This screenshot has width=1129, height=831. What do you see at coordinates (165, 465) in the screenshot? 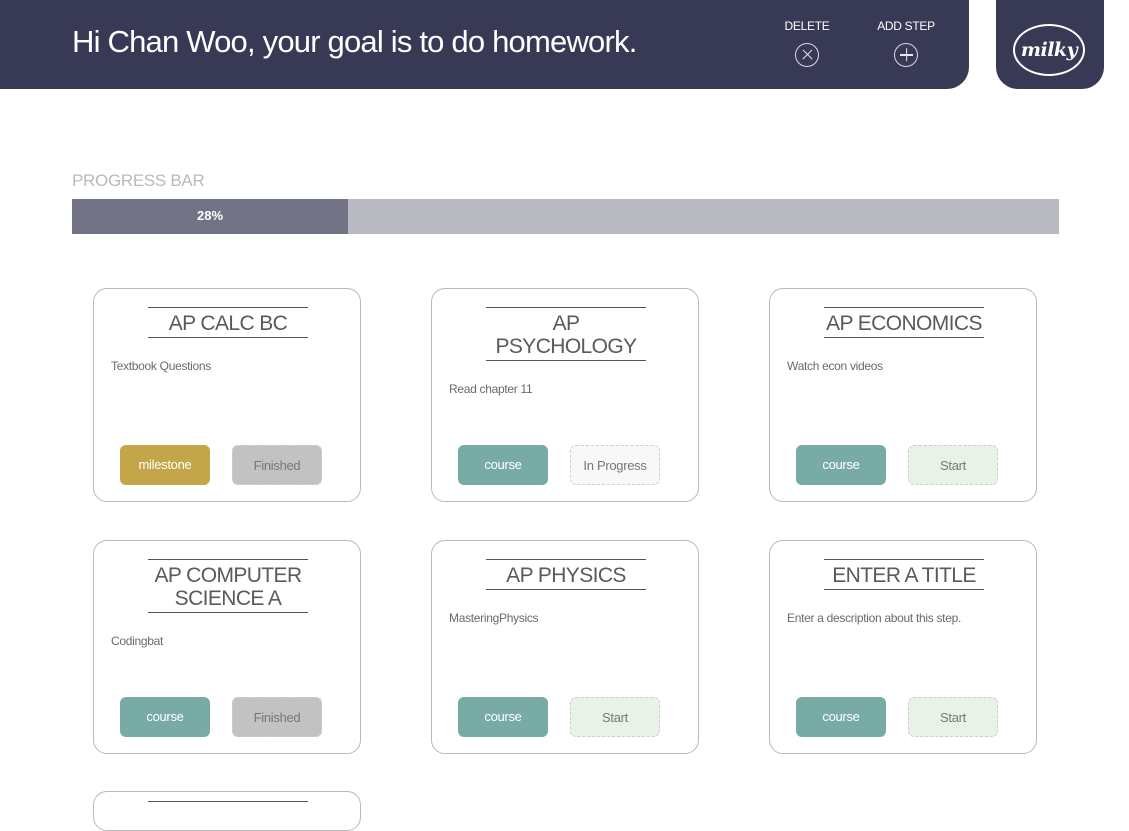
I see `step-type-button: milestone` at bounding box center [165, 465].